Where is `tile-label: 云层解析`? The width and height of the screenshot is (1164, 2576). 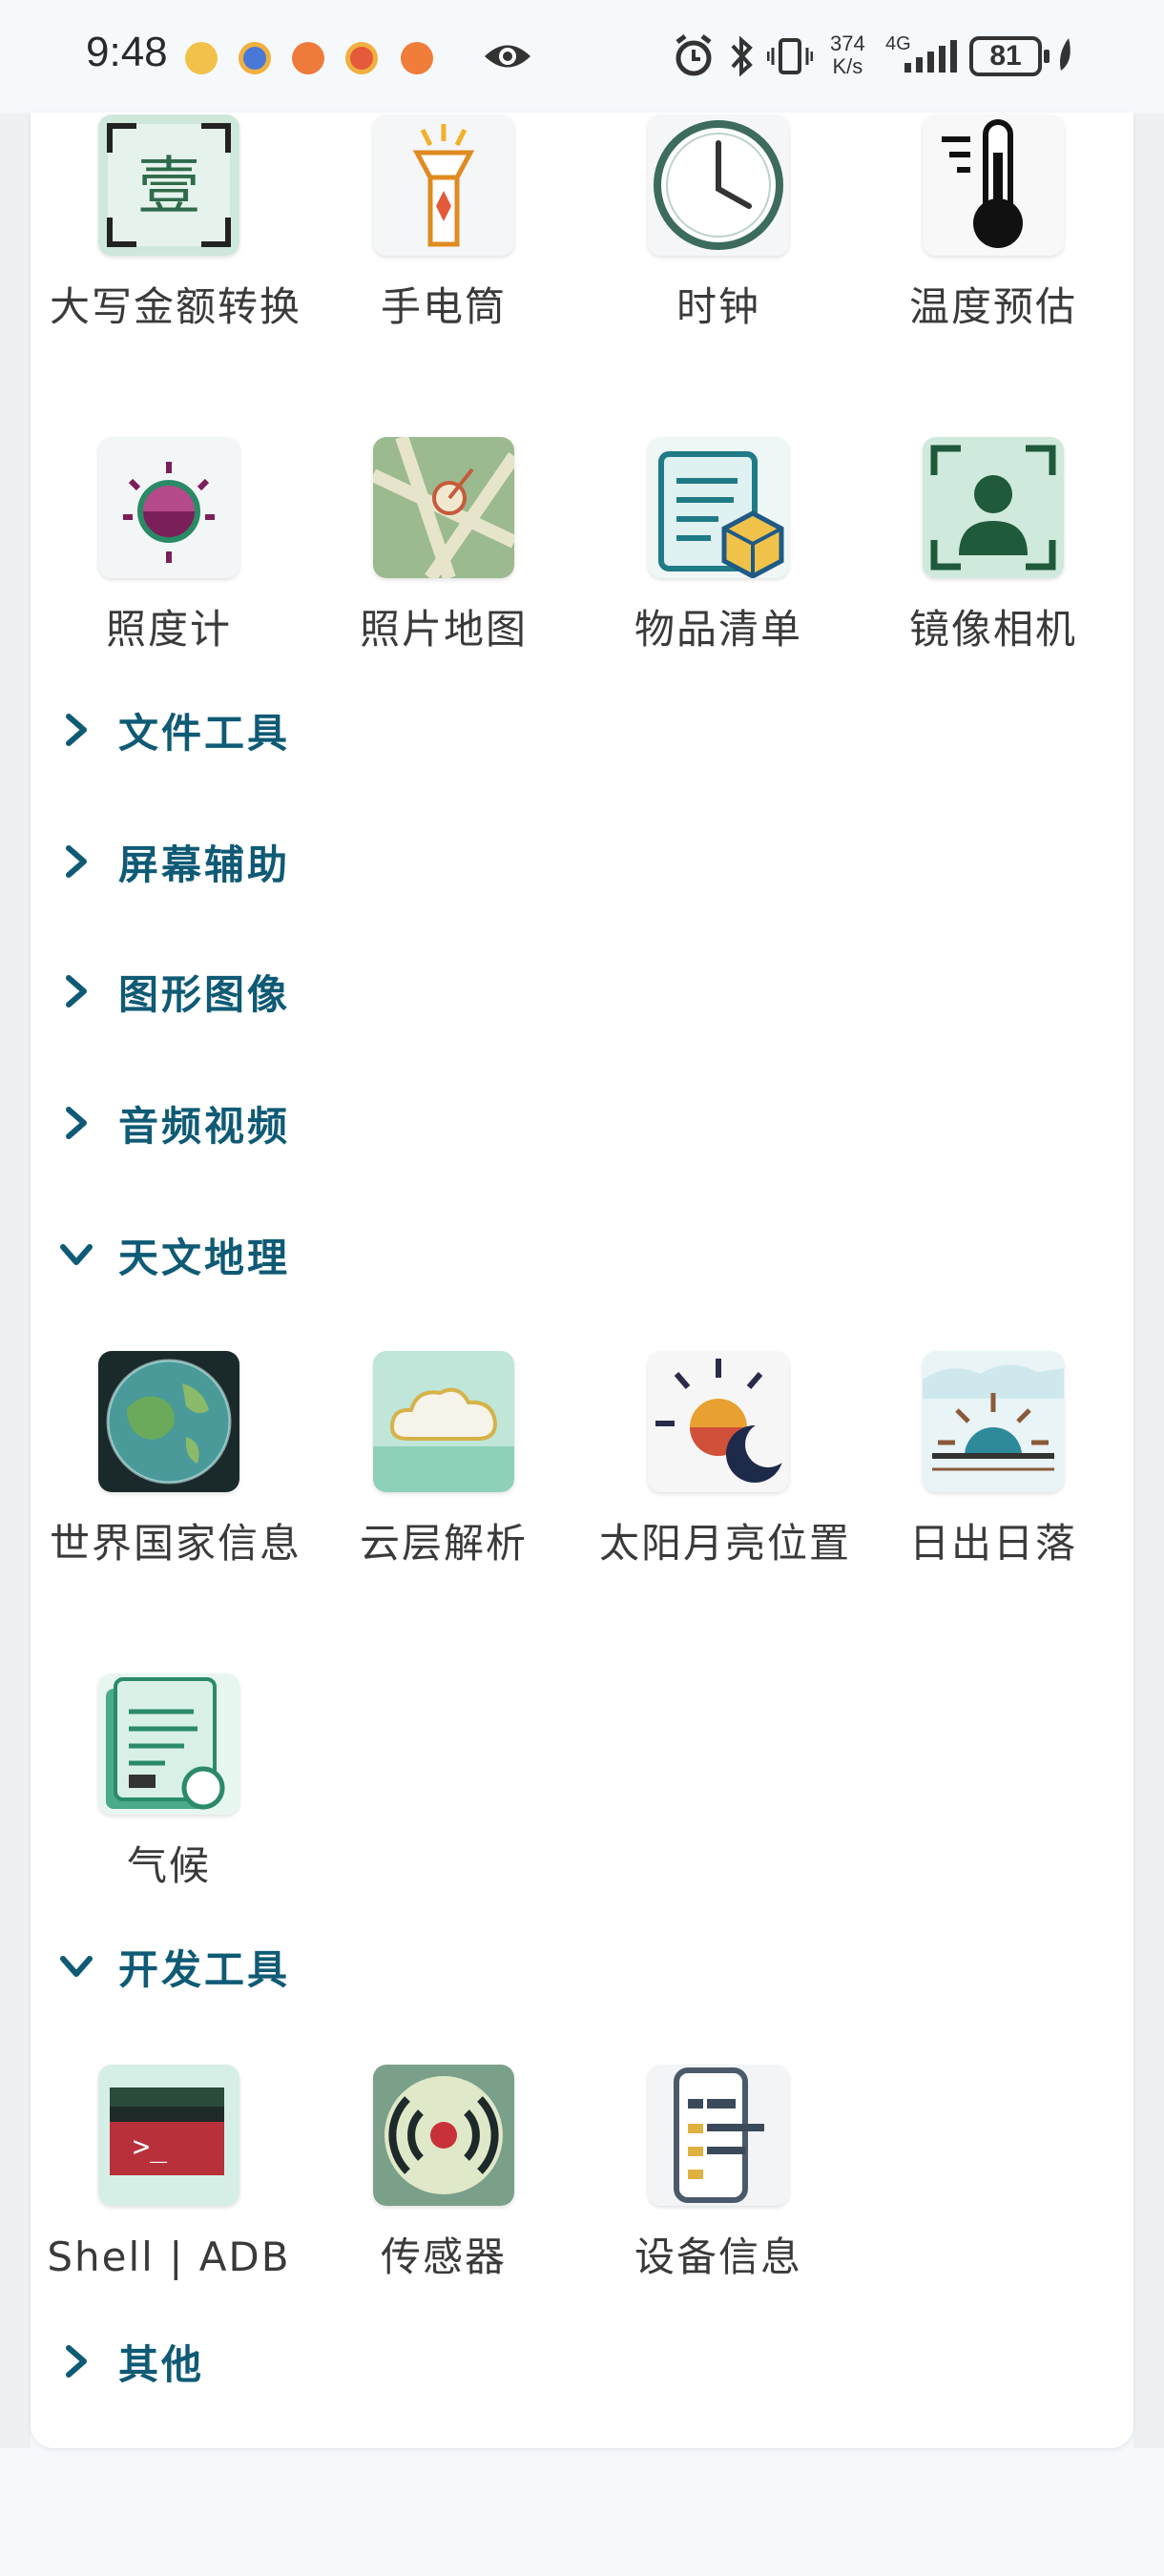 tile-label: 云层解析 is located at coordinates (443, 1543).